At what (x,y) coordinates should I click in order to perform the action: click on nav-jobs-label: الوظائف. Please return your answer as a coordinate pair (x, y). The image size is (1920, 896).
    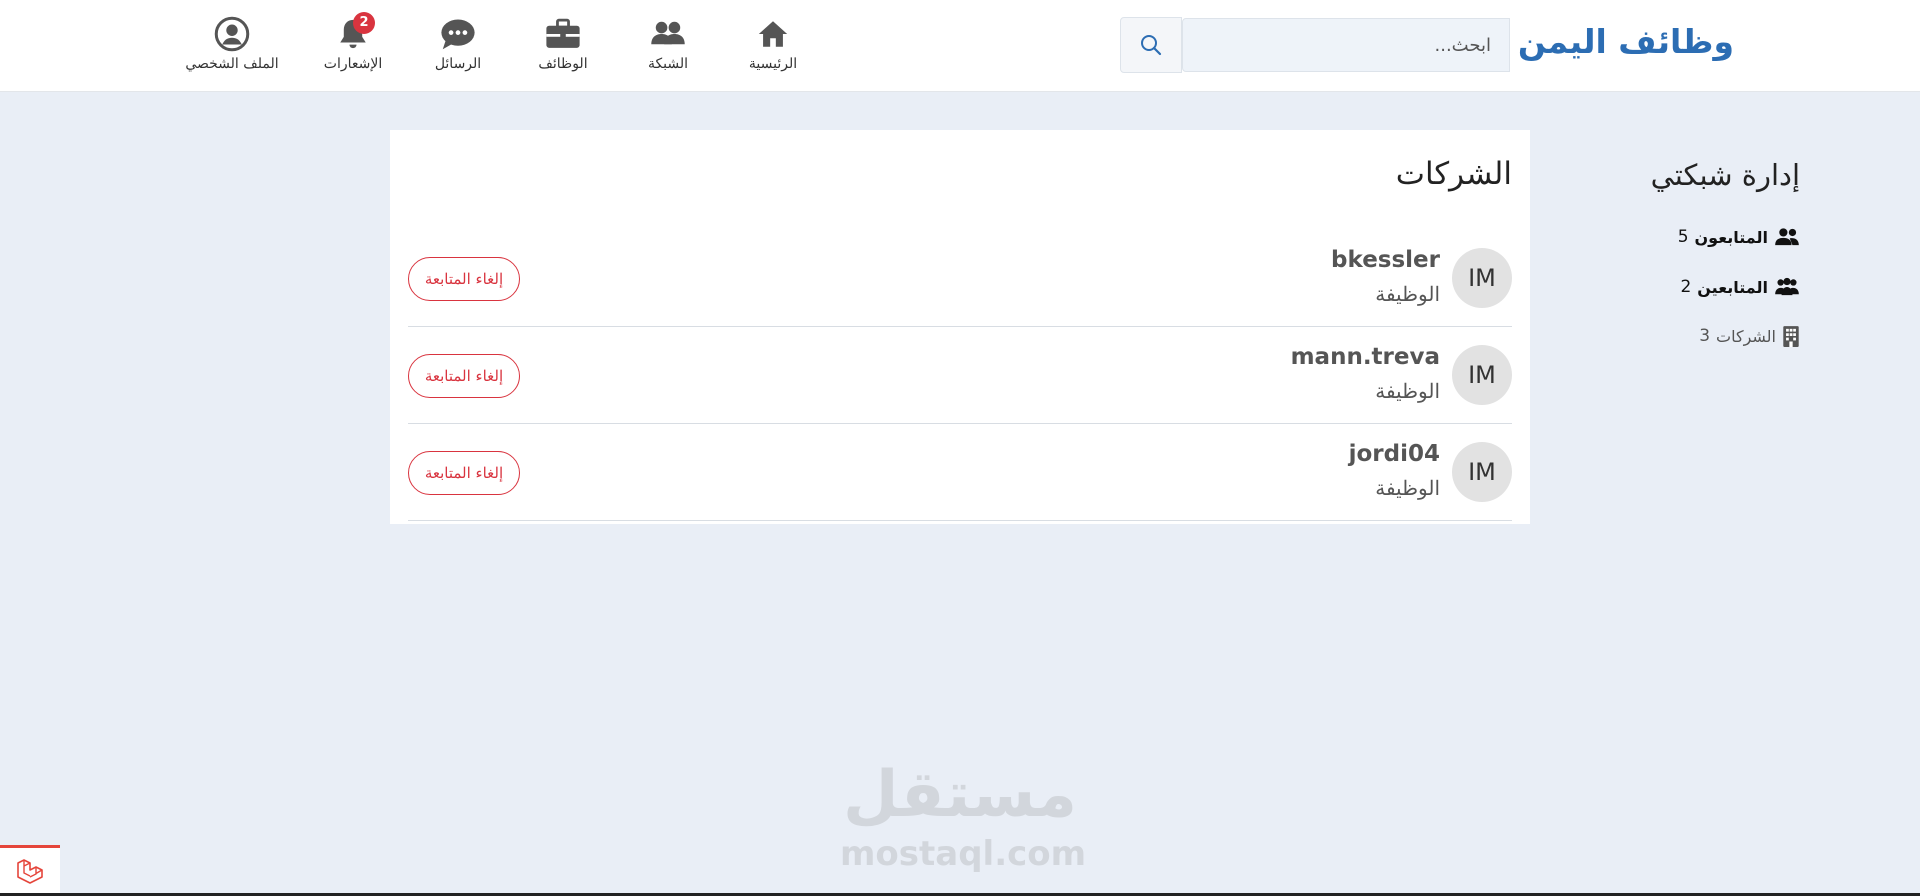
    Looking at the image, I should click on (563, 64).